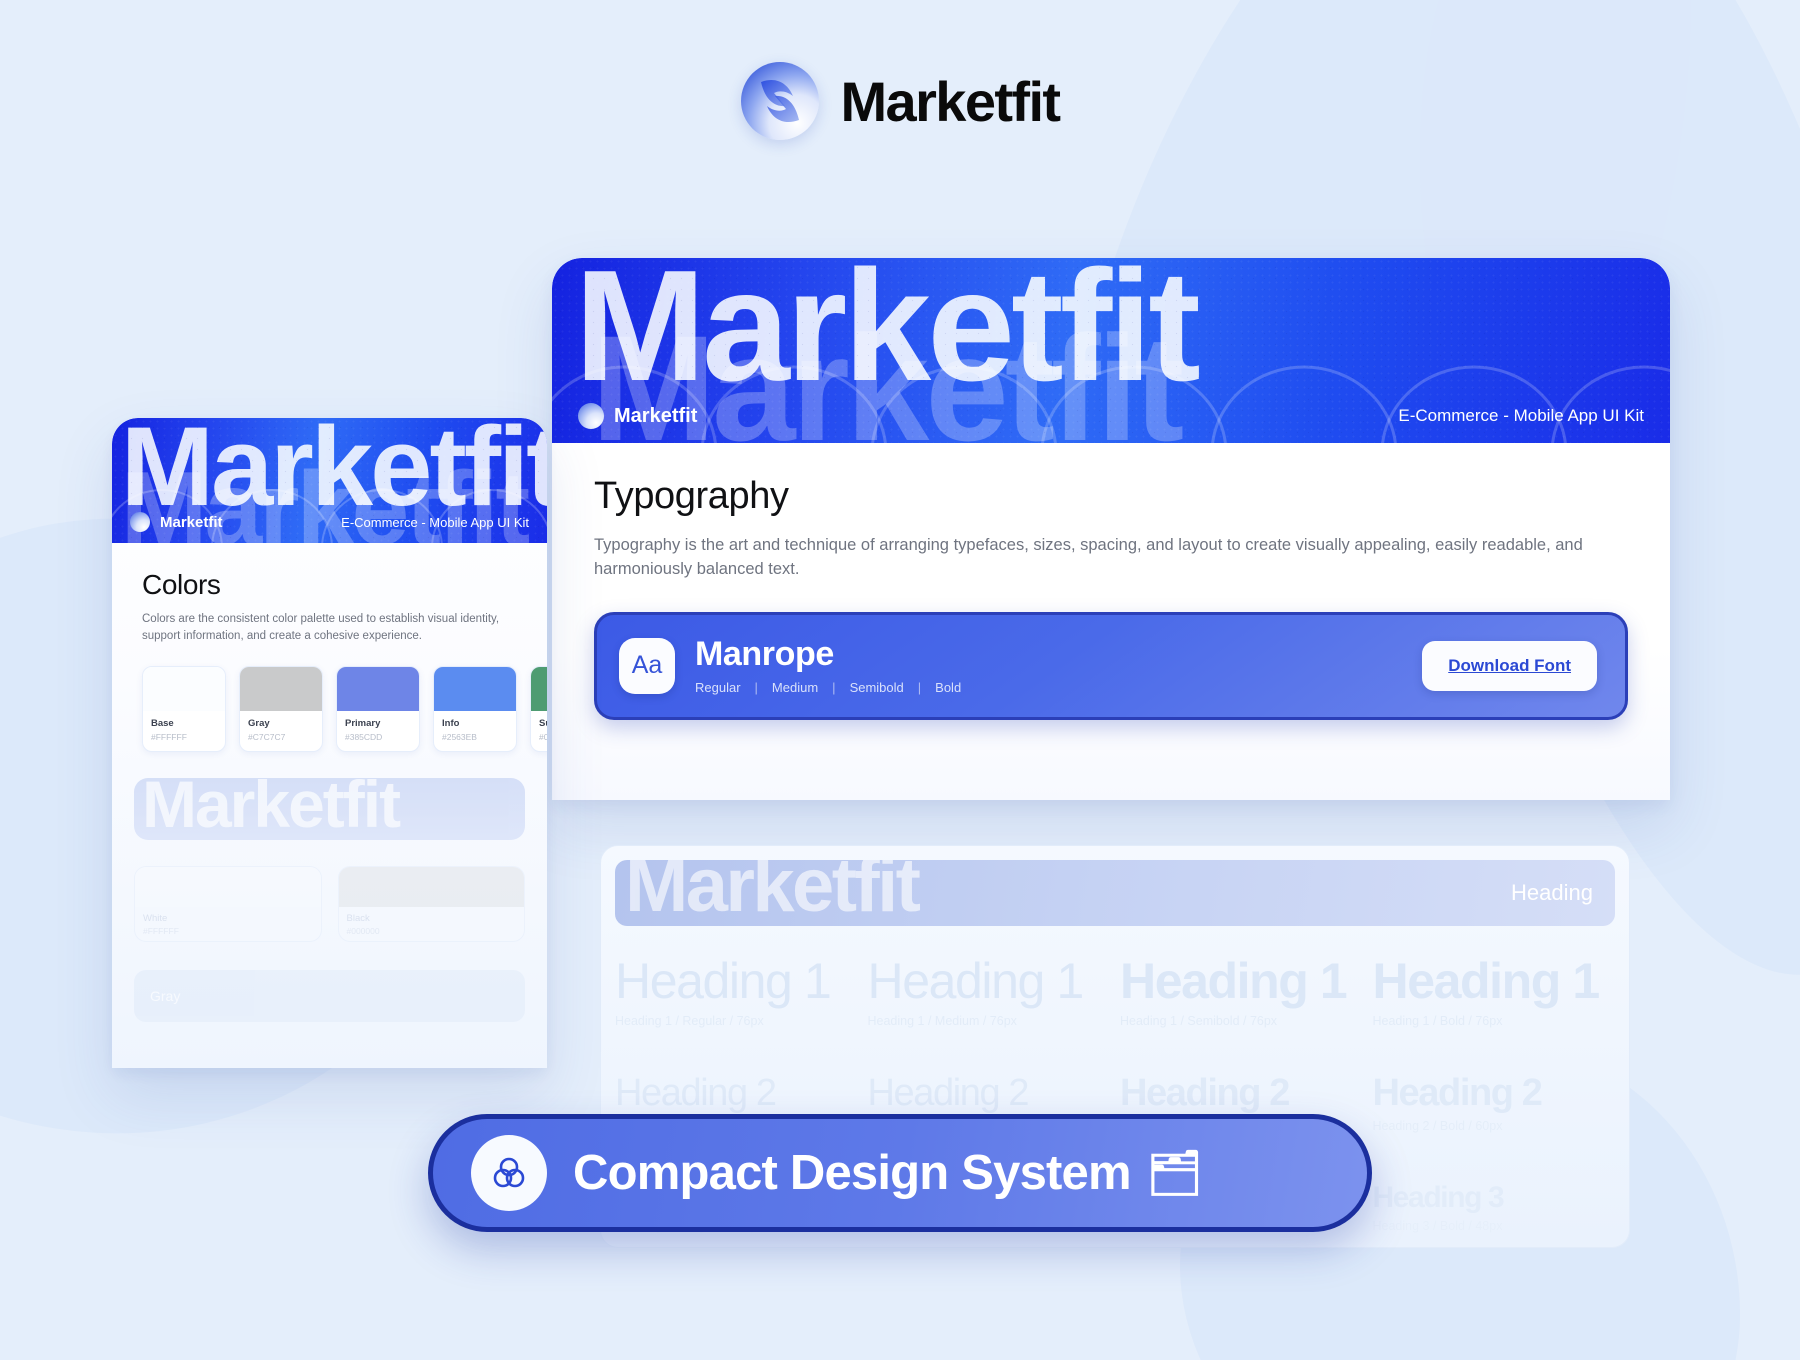 The width and height of the screenshot is (1800, 1360). I want to click on specimen-header: Marketfit Heading, so click(1115, 893).